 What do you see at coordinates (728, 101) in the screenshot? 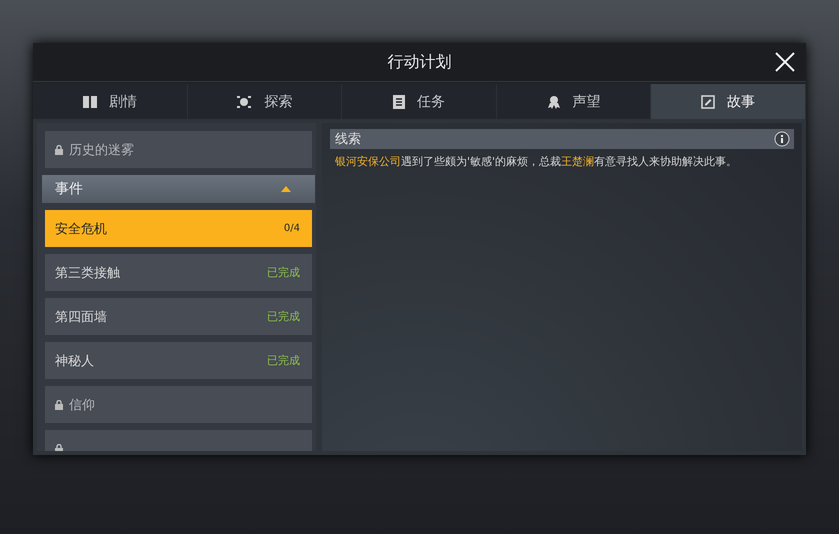
I see `tab: 故事` at bounding box center [728, 101].